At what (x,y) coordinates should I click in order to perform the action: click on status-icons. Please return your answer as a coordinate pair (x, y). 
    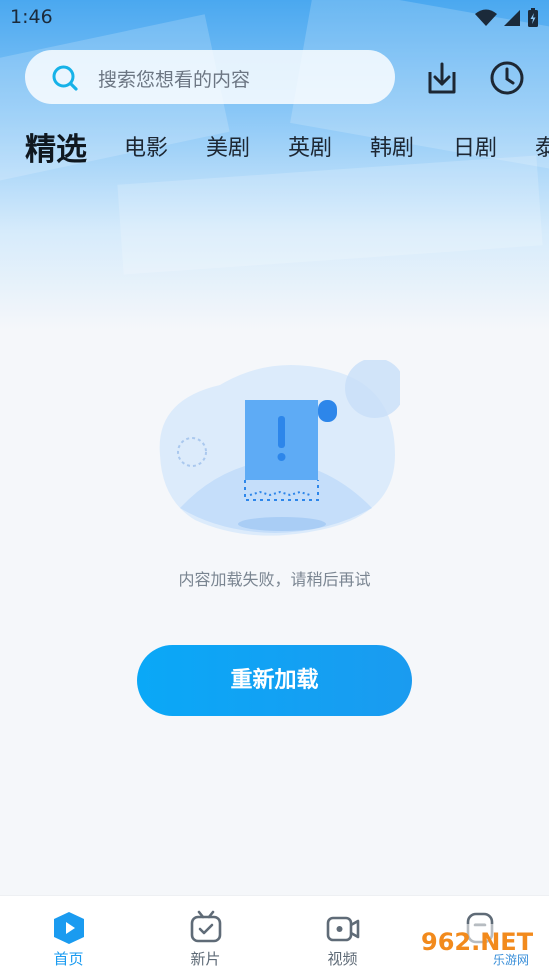
    Looking at the image, I should click on (507, 18).